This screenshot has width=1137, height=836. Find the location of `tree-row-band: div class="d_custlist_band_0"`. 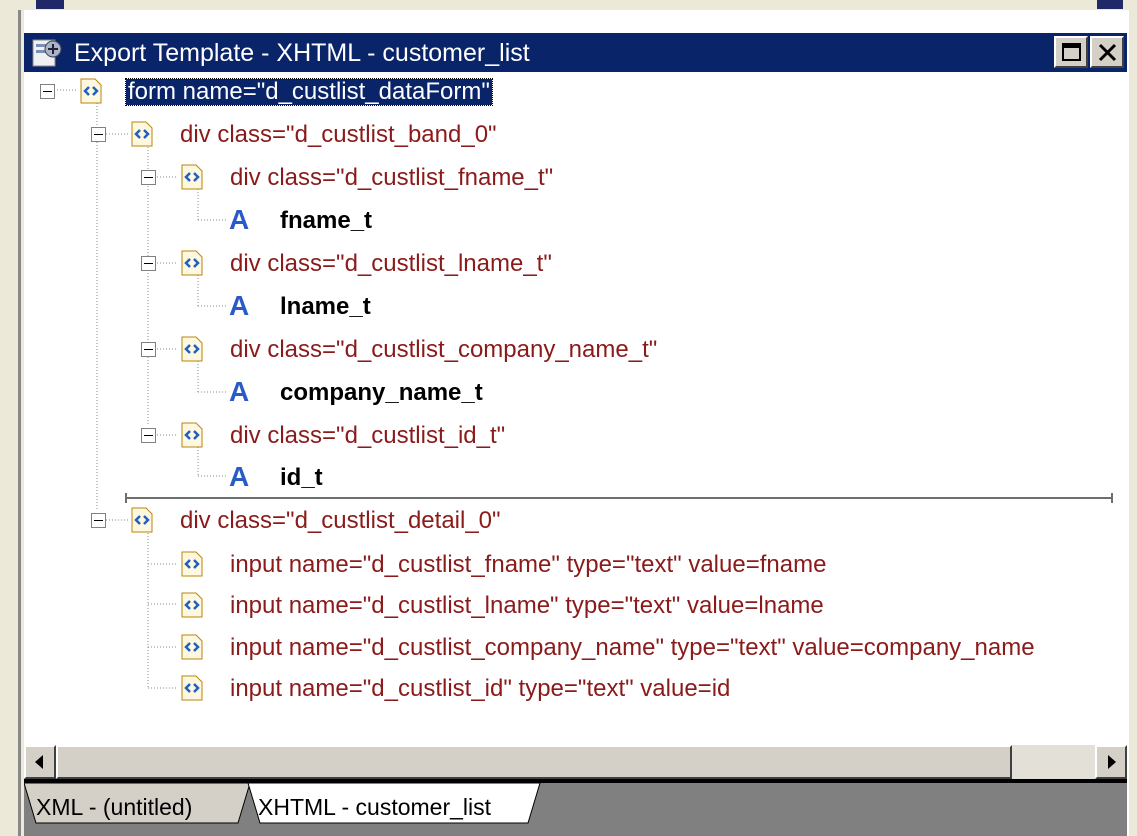

tree-row-band: div class="d_custlist_band_0" is located at coordinates (574, 134).